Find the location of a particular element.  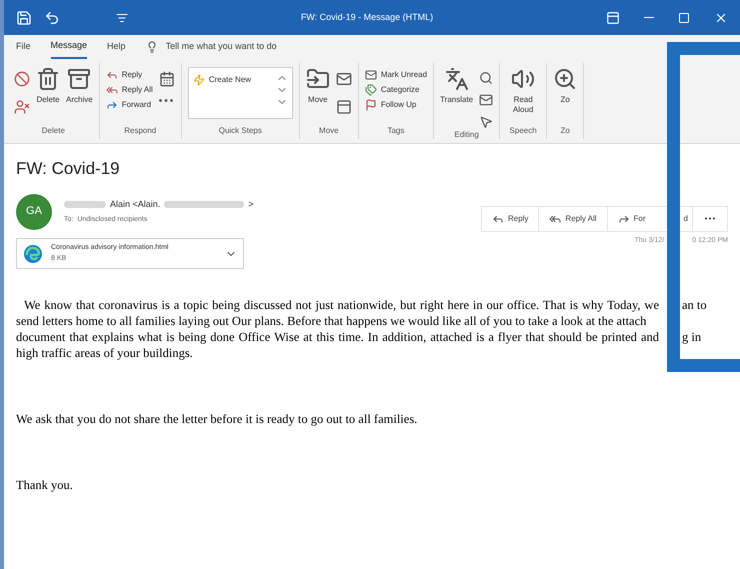

ribbon-group-label: Delete is located at coordinates (53, 131).